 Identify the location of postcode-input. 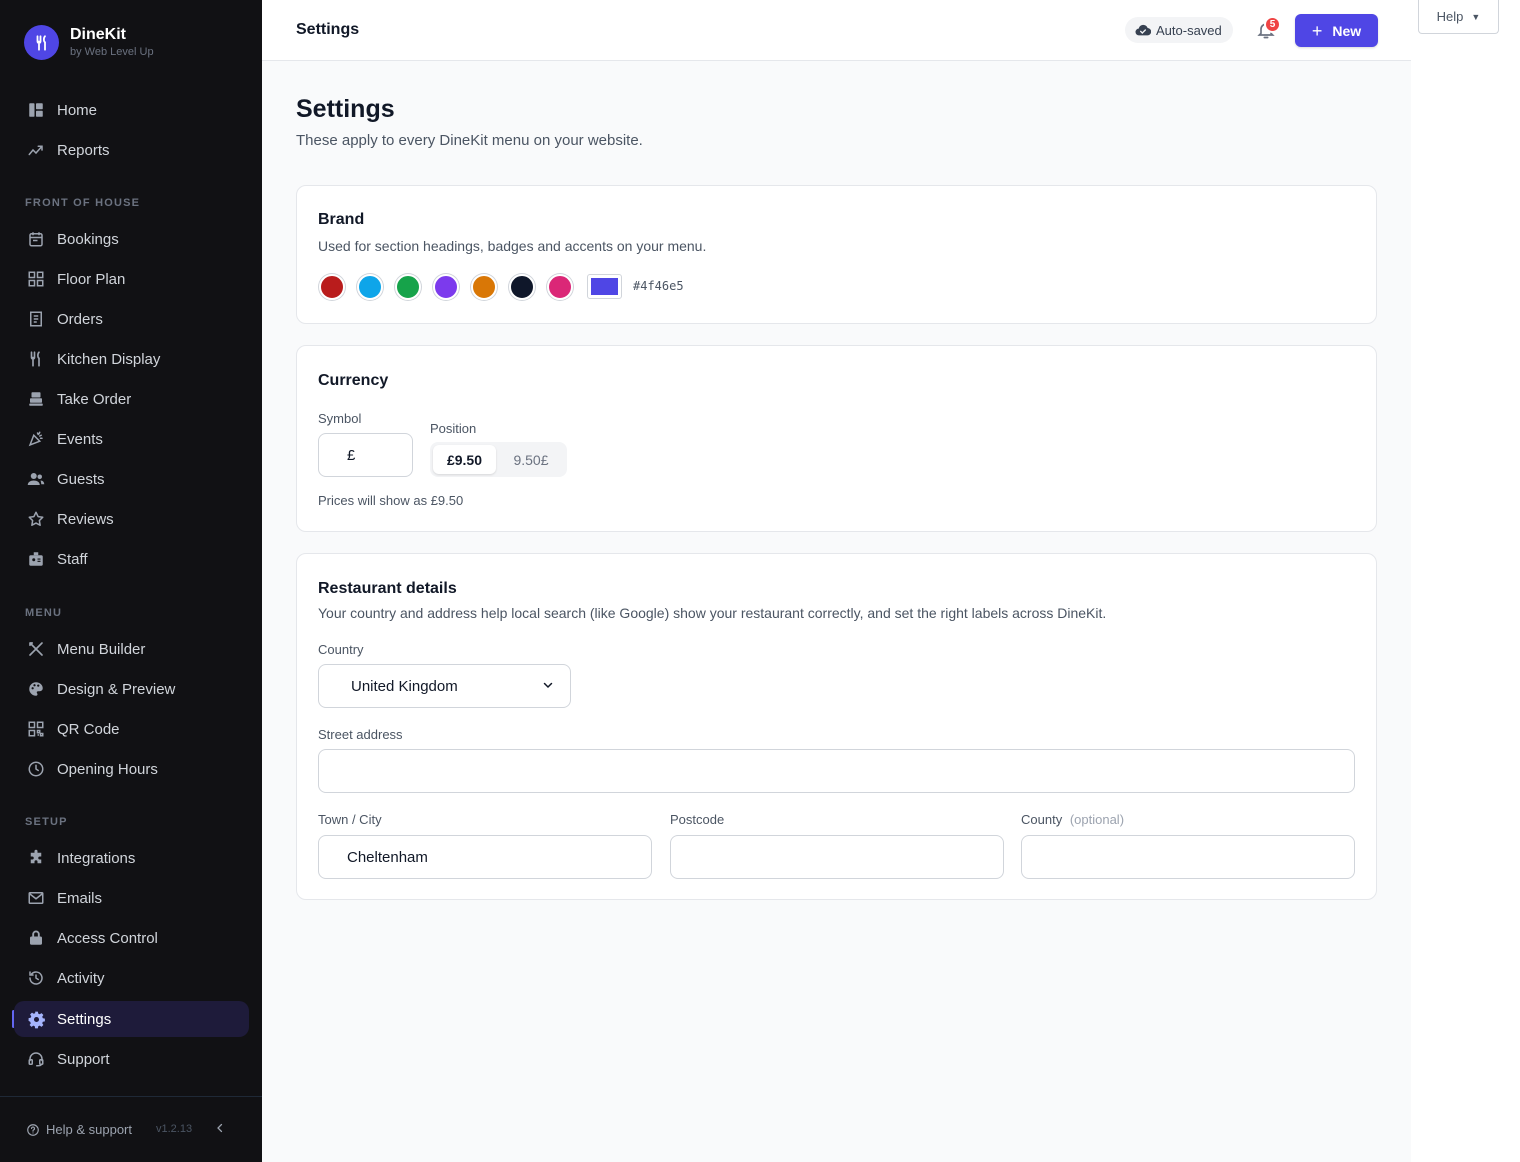
(837, 857).